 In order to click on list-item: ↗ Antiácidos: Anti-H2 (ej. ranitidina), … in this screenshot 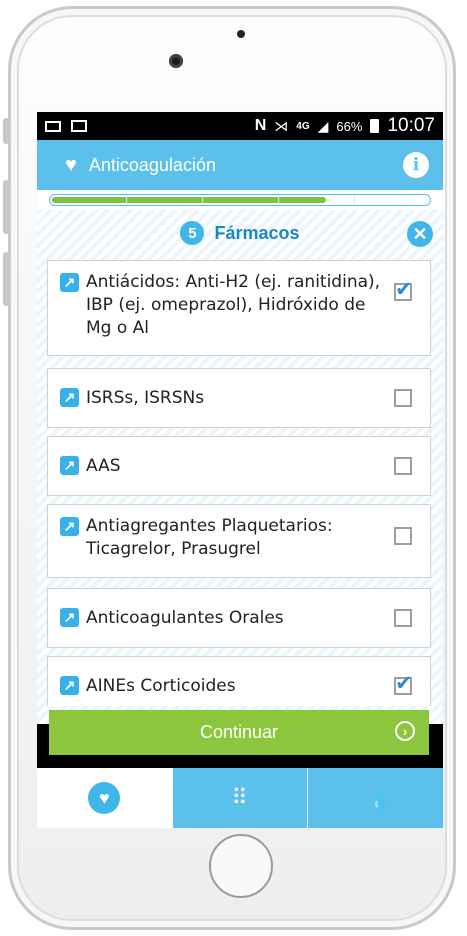, I will do `click(239, 308)`.